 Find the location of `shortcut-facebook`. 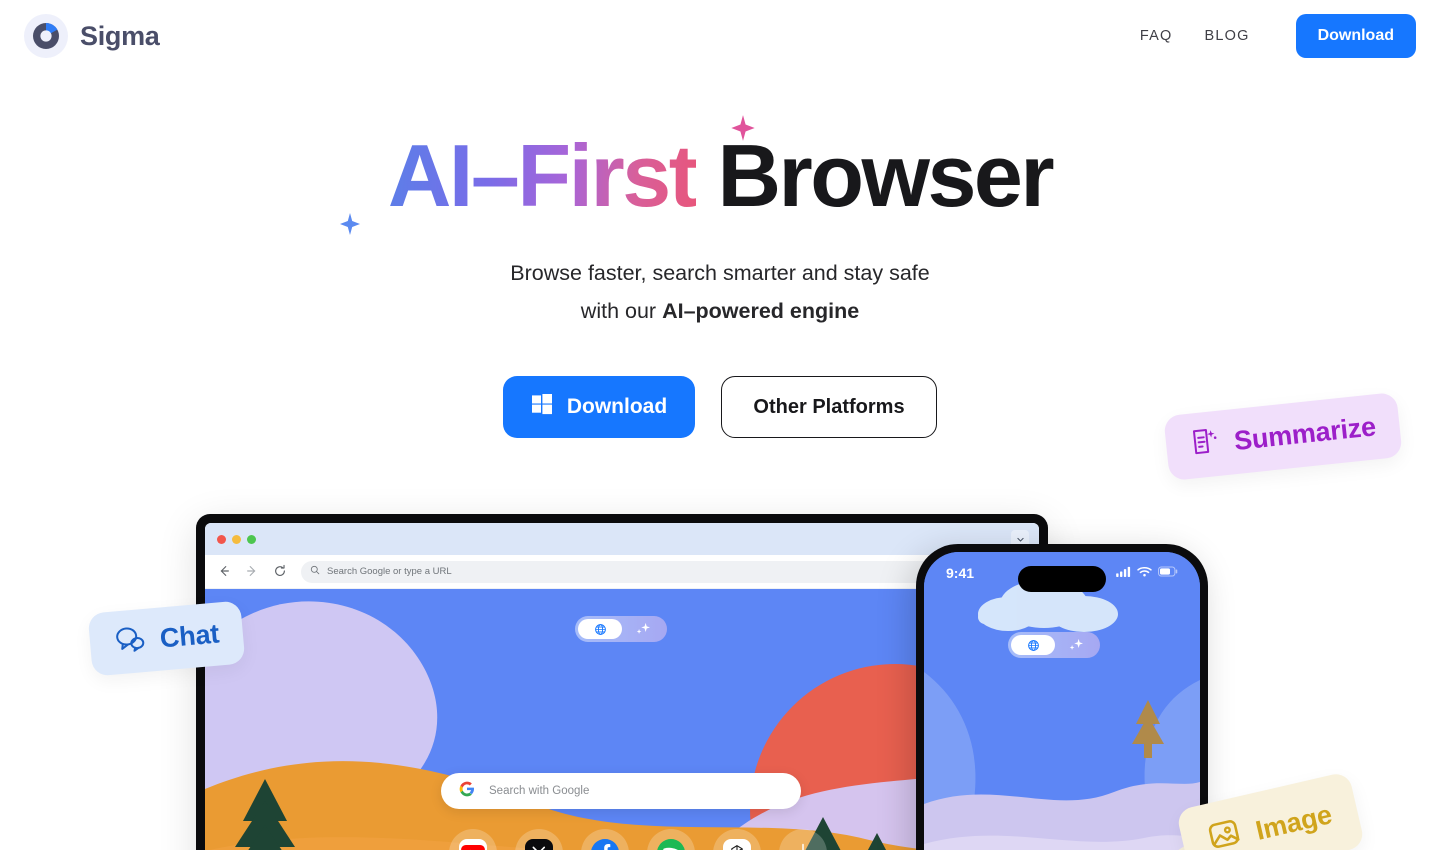

shortcut-facebook is located at coordinates (605, 839).